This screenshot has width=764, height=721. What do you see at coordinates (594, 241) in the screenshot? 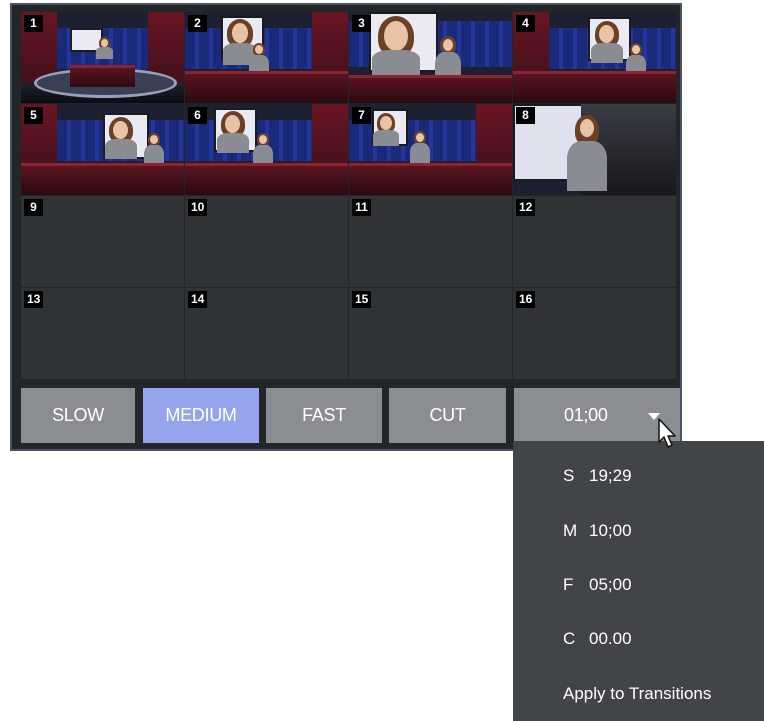
I see `preset-cell-12: 12` at bounding box center [594, 241].